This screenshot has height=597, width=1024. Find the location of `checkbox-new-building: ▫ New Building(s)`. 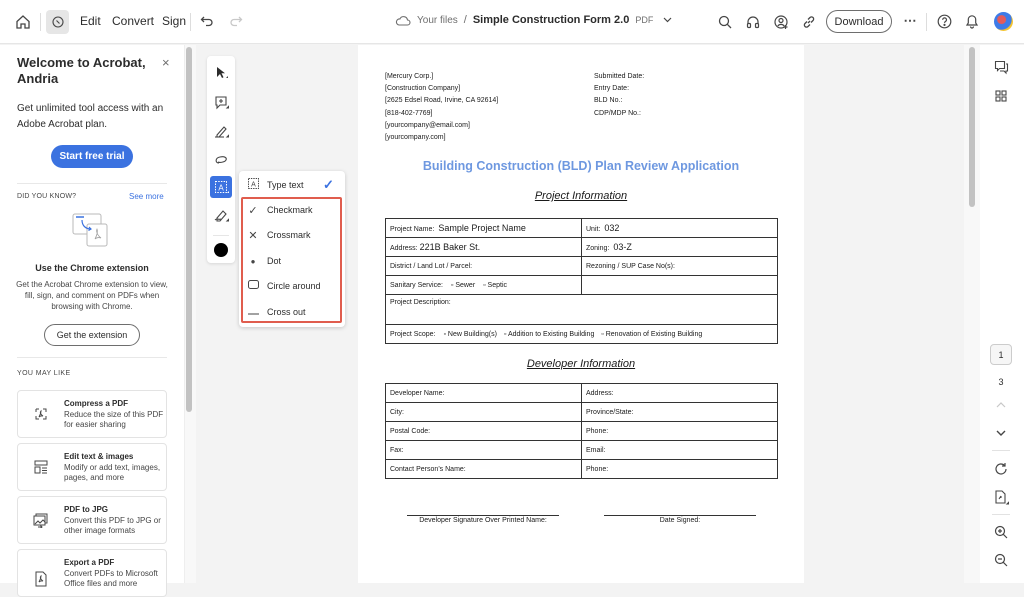

checkbox-new-building: ▫ New Building(s) is located at coordinates (469, 334).